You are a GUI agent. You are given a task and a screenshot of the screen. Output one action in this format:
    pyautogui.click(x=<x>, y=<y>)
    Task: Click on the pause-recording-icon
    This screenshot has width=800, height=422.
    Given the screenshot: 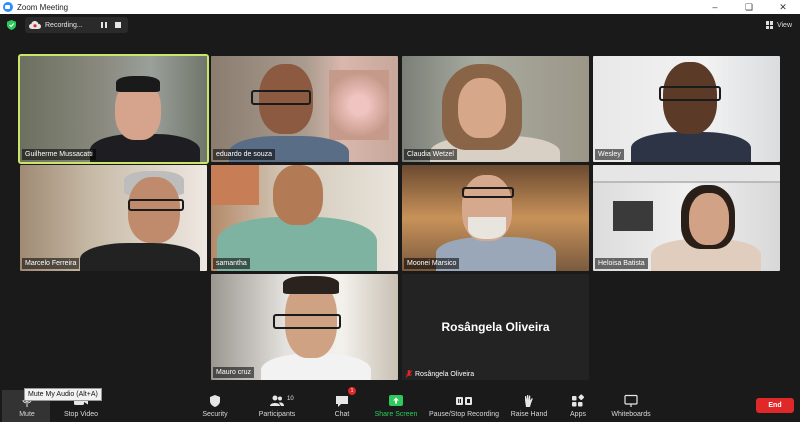 What is the action you would take?
    pyautogui.click(x=104, y=25)
    